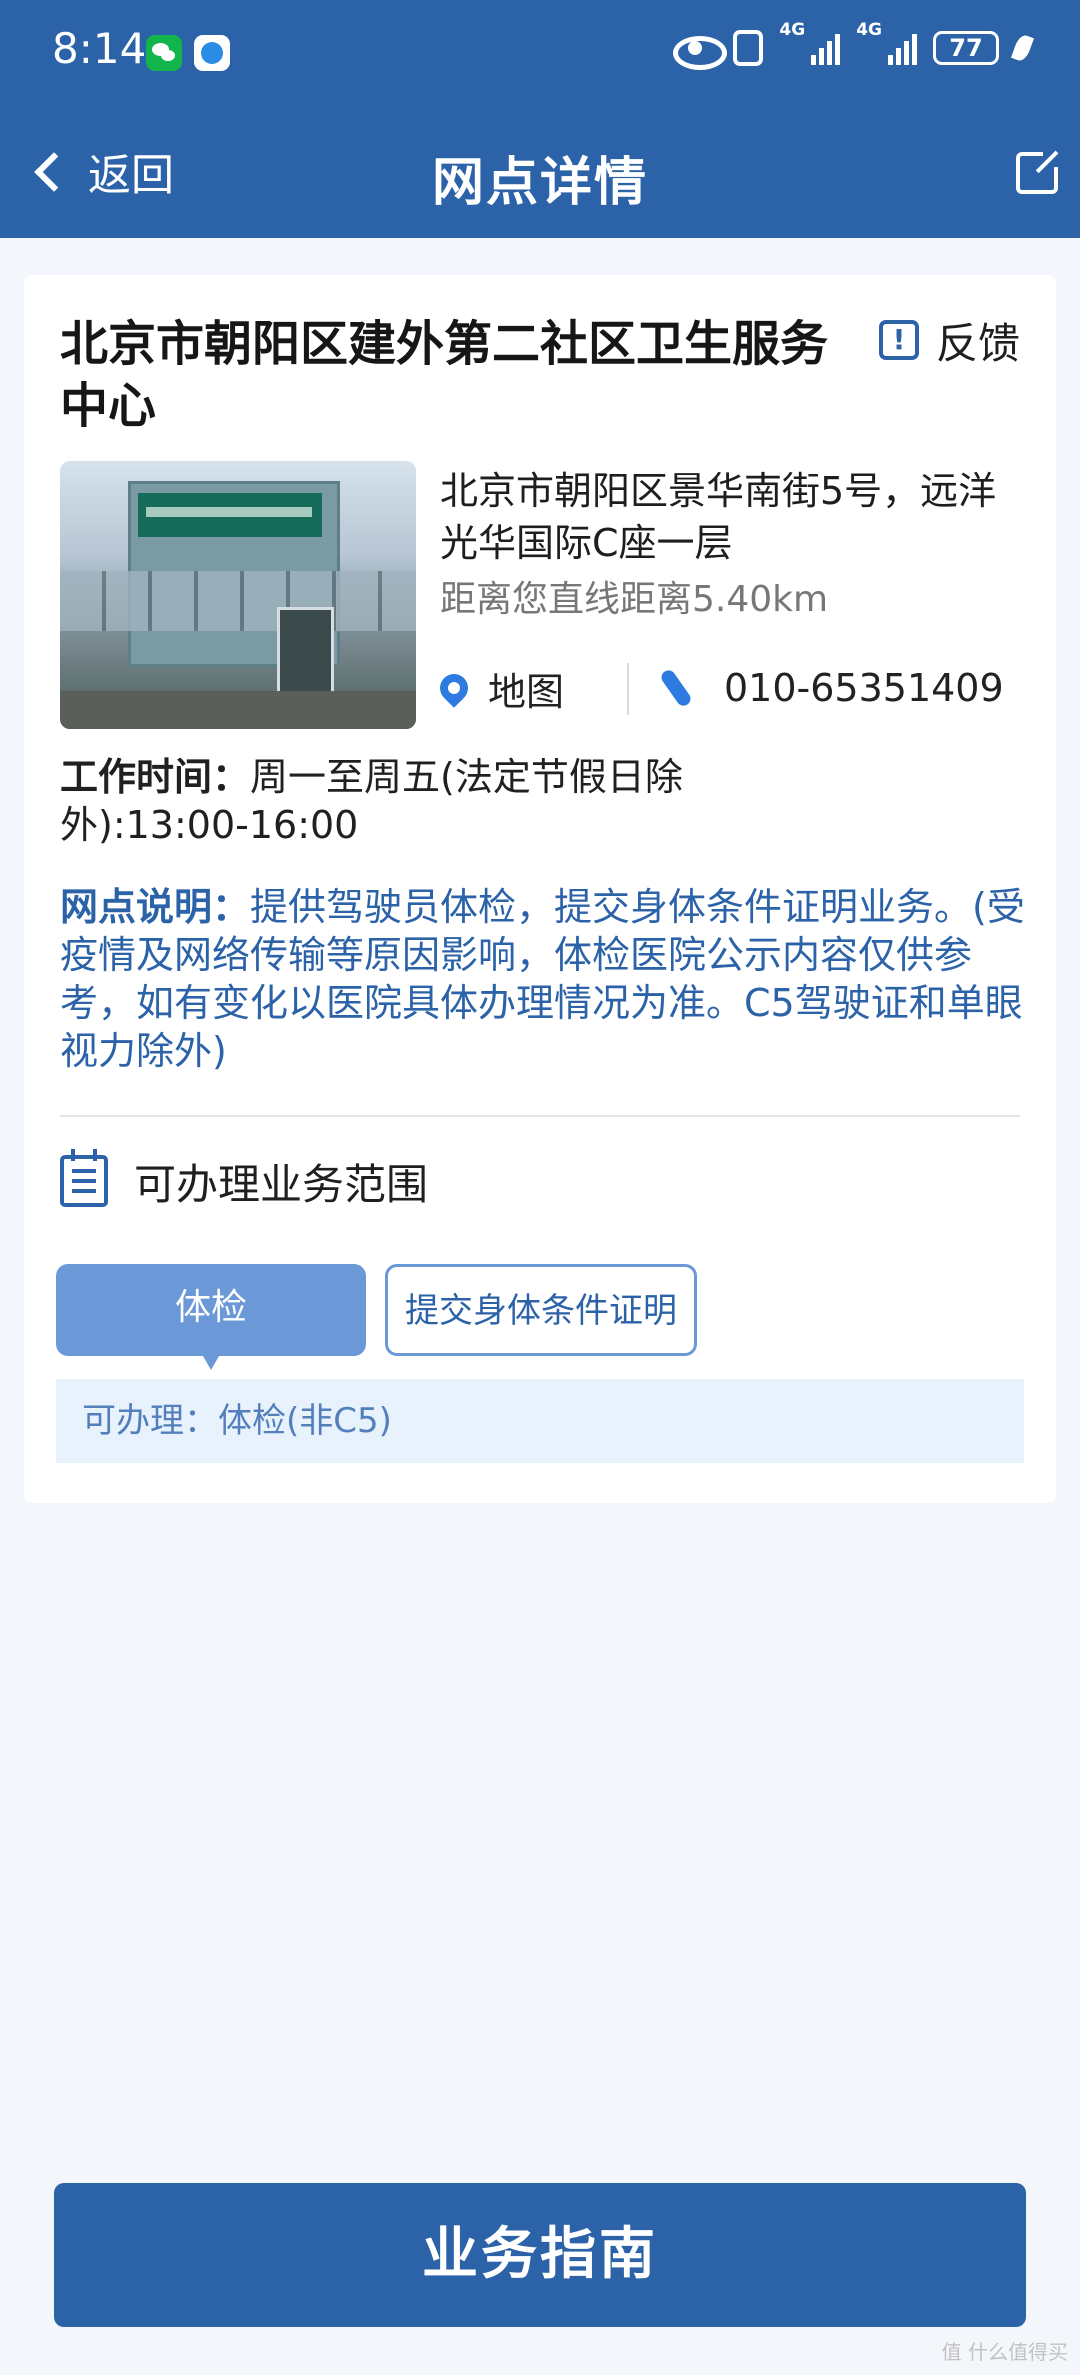 This screenshot has width=1080, height=2375. What do you see at coordinates (84, 1178) in the screenshot?
I see `calendar-icon` at bounding box center [84, 1178].